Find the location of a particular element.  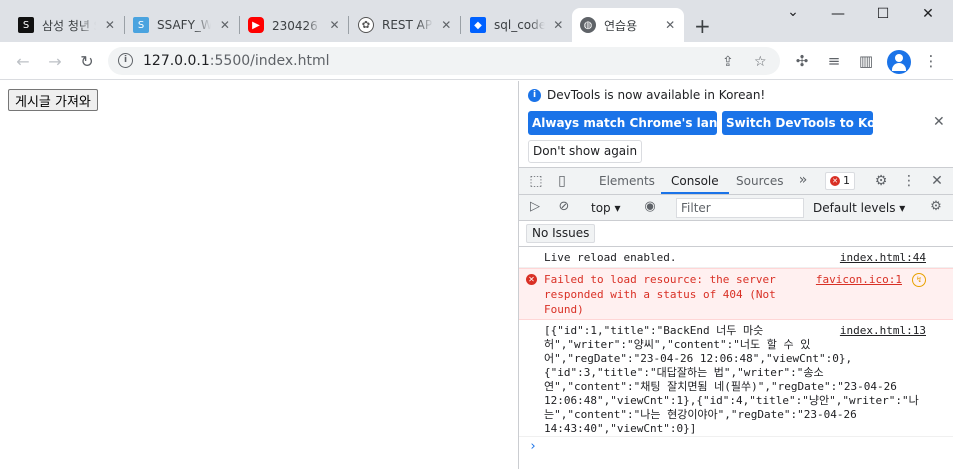

address-bar: i 127.0.0.1:5500/index.html ⇪ ☆ is located at coordinates (444, 61).